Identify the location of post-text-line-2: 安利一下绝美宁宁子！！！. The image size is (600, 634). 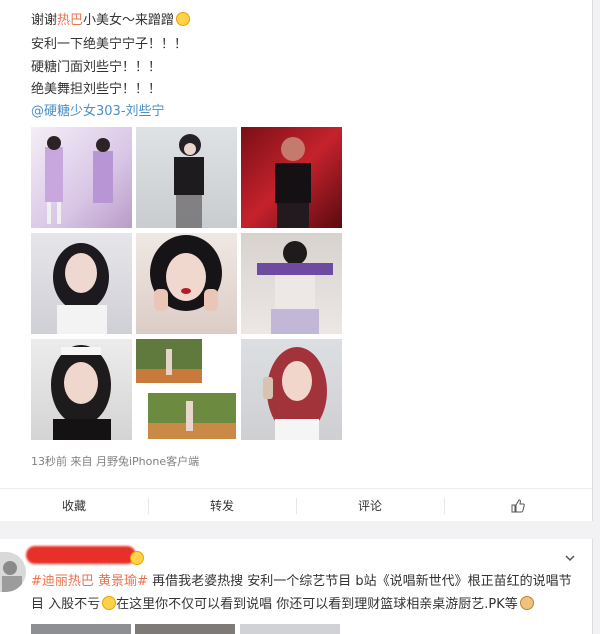
(109, 44).